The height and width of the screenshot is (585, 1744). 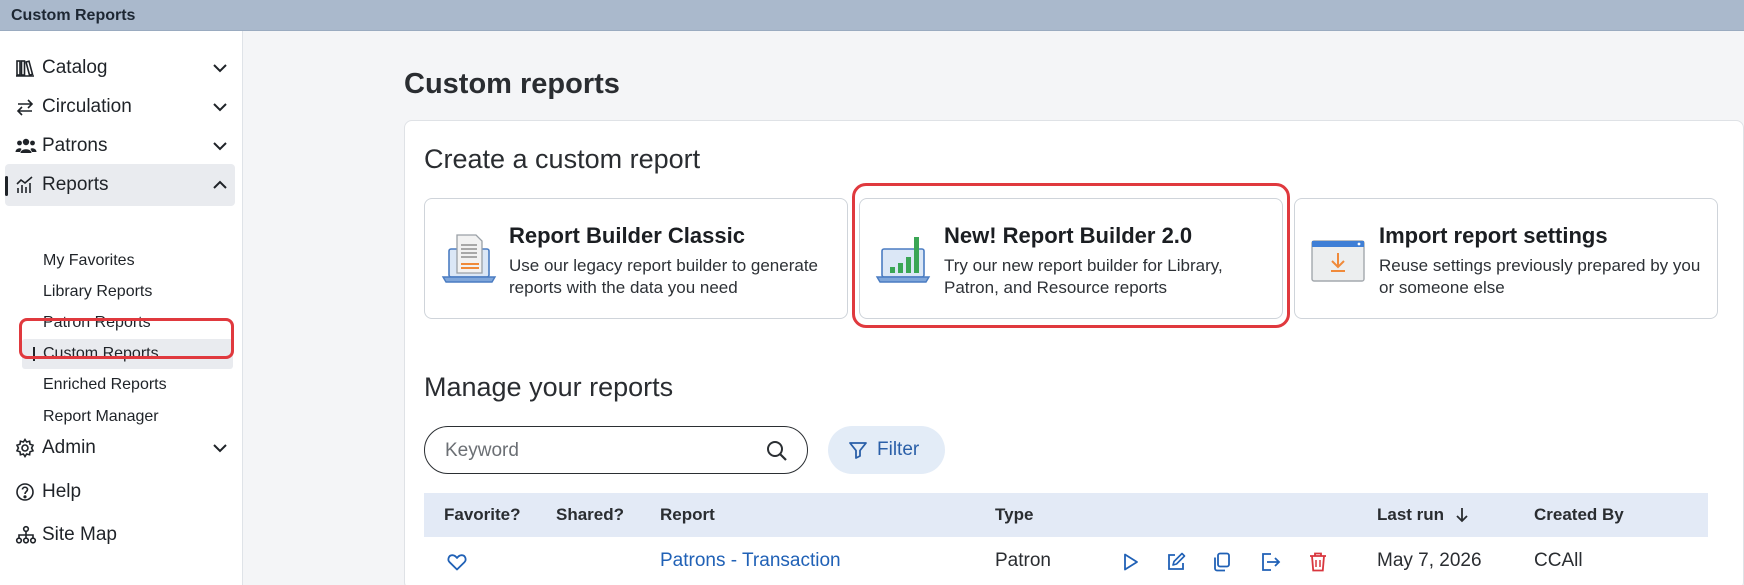 What do you see at coordinates (120, 68) in the screenshot?
I see `sidebar-item-catalog: Catalog` at bounding box center [120, 68].